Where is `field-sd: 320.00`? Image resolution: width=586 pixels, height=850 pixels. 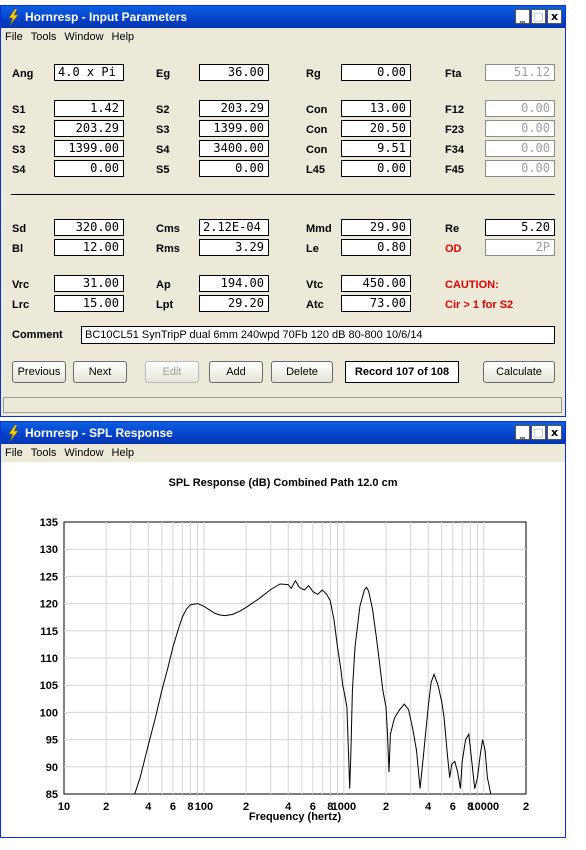 field-sd: 320.00 is located at coordinates (89, 227).